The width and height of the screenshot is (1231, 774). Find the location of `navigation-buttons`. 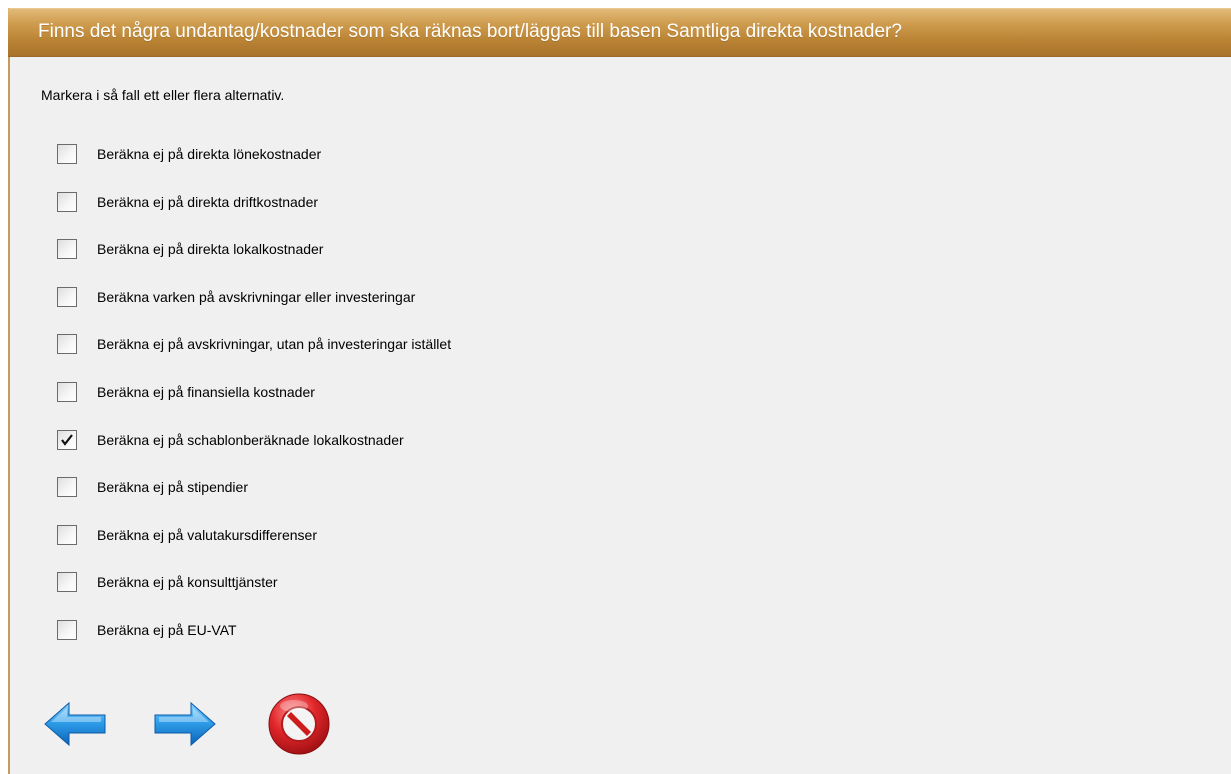

navigation-buttons is located at coordinates (193, 727).